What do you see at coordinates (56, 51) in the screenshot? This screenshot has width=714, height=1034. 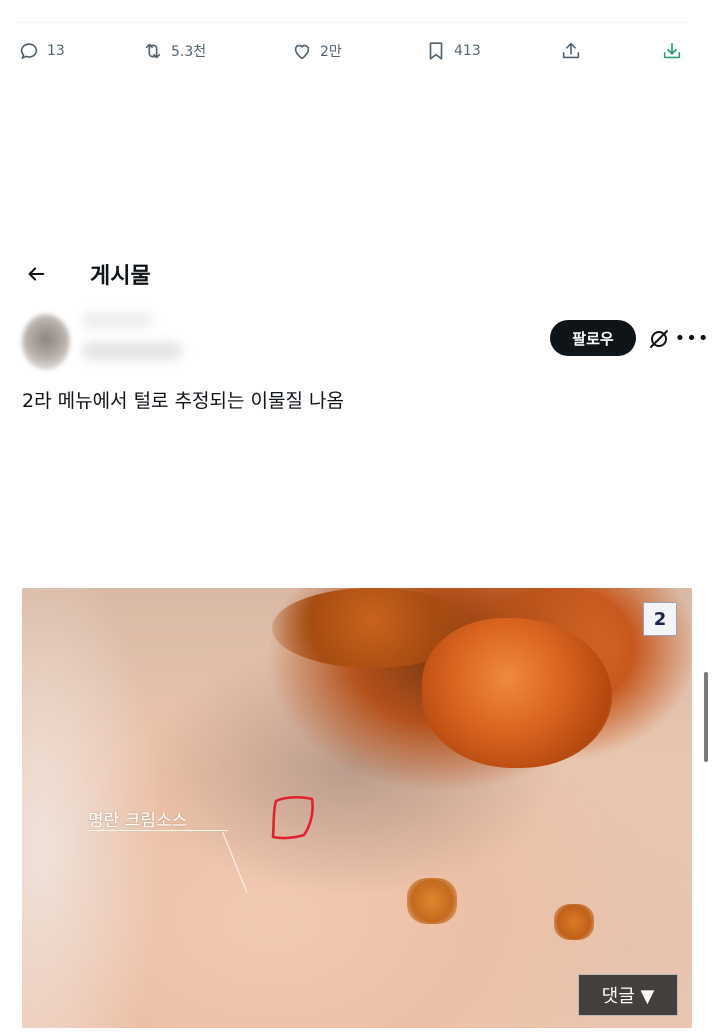 I see `reply-count: 13` at bounding box center [56, 51].